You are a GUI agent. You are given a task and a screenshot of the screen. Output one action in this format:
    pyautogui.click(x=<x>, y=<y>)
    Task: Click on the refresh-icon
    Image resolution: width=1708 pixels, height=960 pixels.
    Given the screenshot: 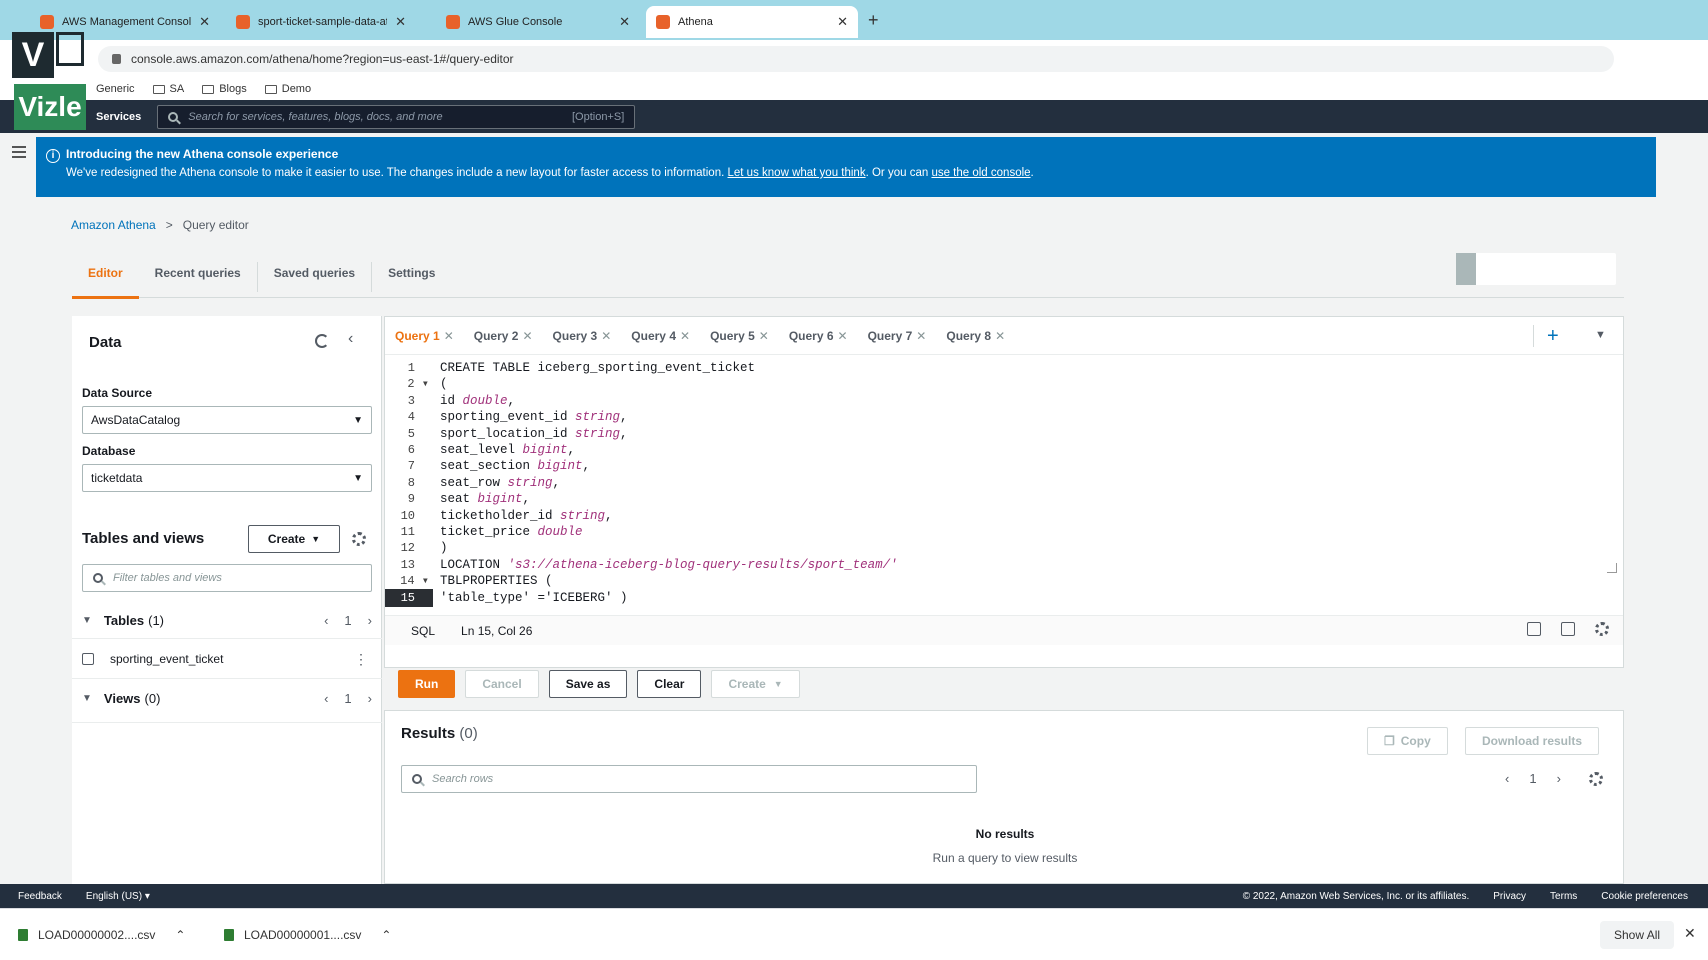 What is the action you would take?
    pyautogui.click(x=322, y=341)
    